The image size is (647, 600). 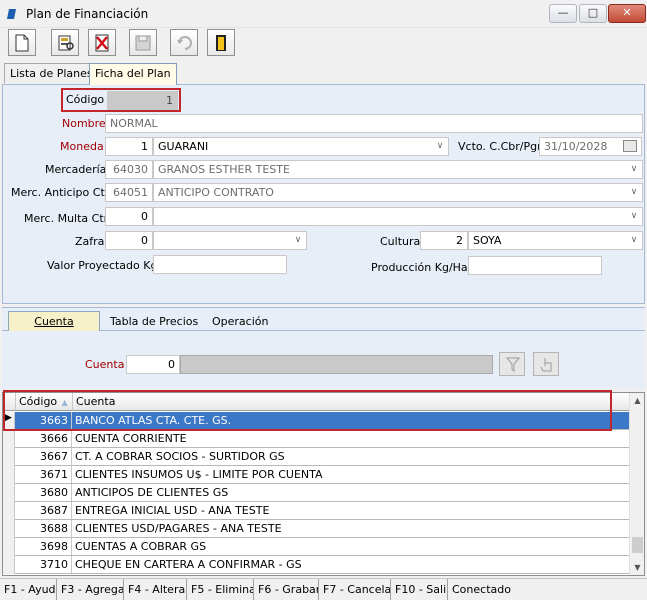 What do you see at coordinates (316, 439) in the screenshot?
I see `table-row: 3666 CUENTA CORRIENTE` at bounding box center [316, 439].